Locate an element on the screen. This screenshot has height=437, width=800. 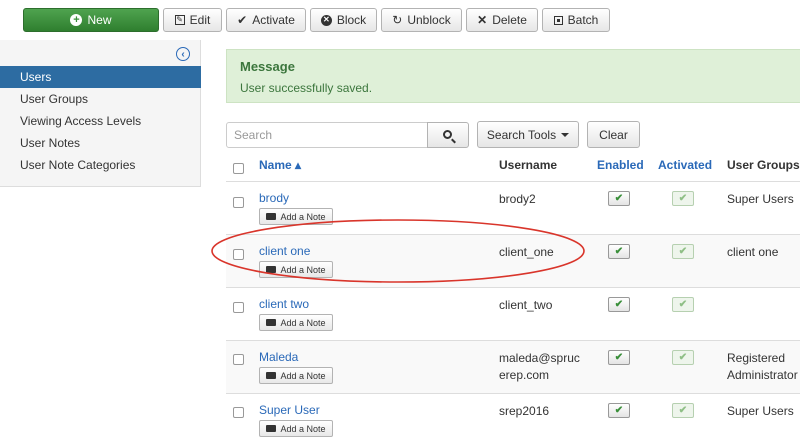
search-button is located at coordinates (448, 135).